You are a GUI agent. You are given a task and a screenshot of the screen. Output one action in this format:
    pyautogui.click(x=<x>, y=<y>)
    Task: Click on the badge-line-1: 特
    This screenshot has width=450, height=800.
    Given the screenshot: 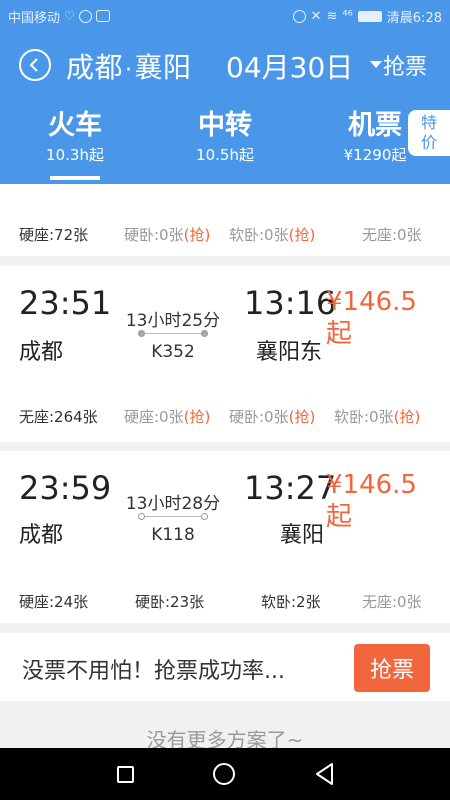 What is the action you would take?
    pyautogui.click(x=428, y=122)
    